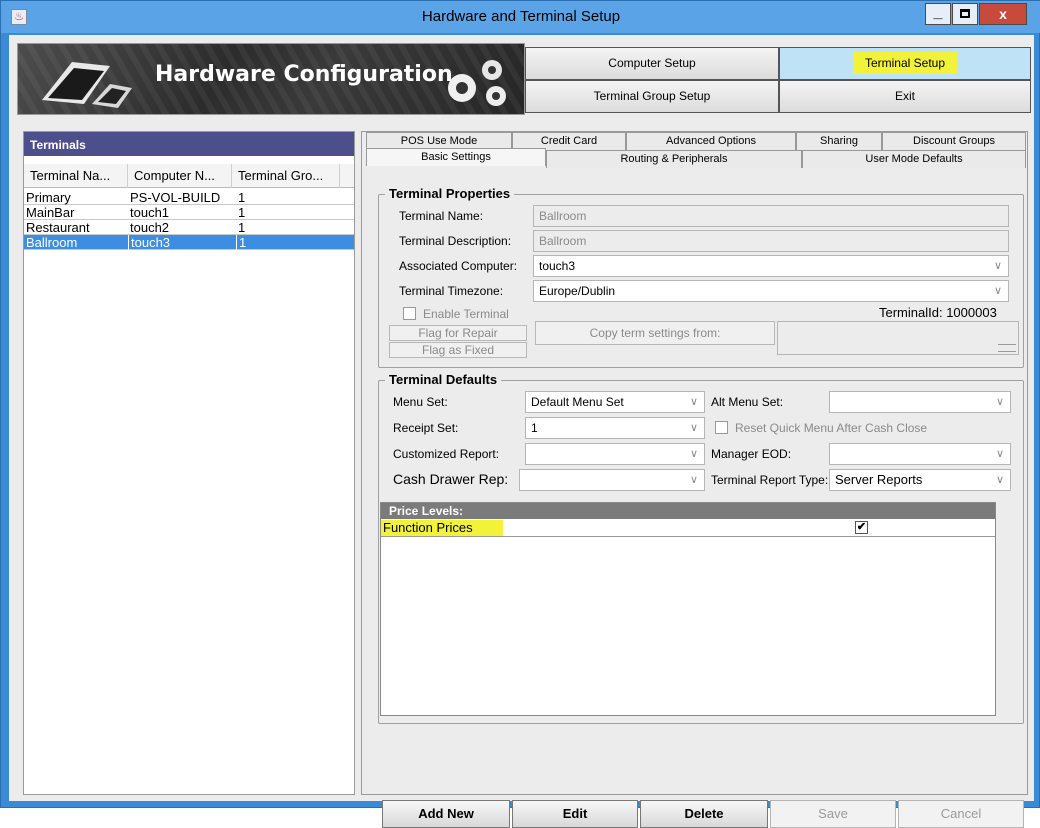 The width and height of the screenshot is (1040, 828). I want to click on tab-discount-groups: Discount Groups, so click(954, 141).